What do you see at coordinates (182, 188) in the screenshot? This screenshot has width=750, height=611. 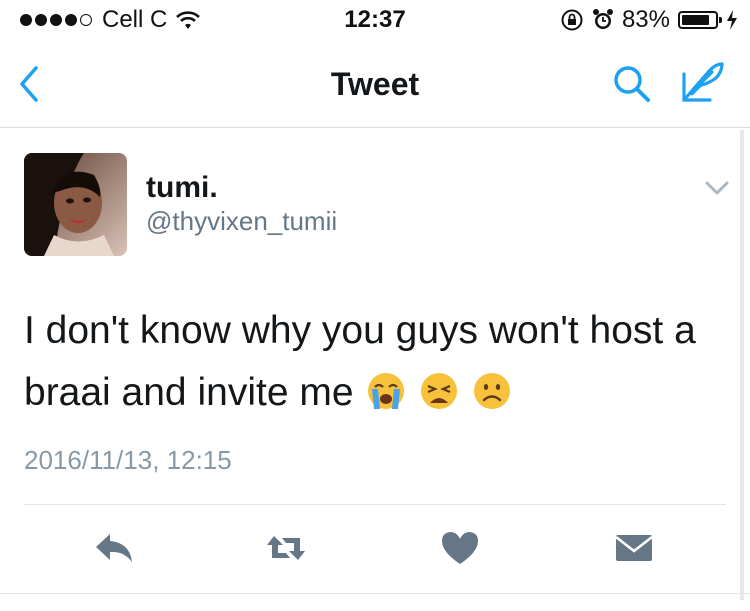 I see `display-name: tumi.` at bounding box center [182, 188].